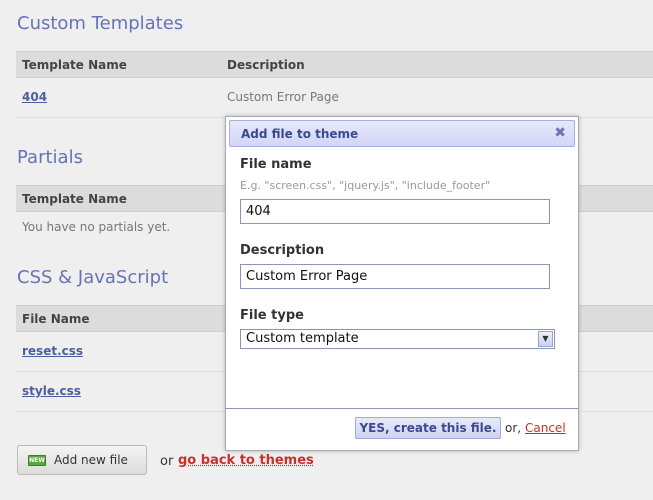  Describe the element at coordinates (50, 157) in the screenshot. I see `partials-title: Partials` at that location.